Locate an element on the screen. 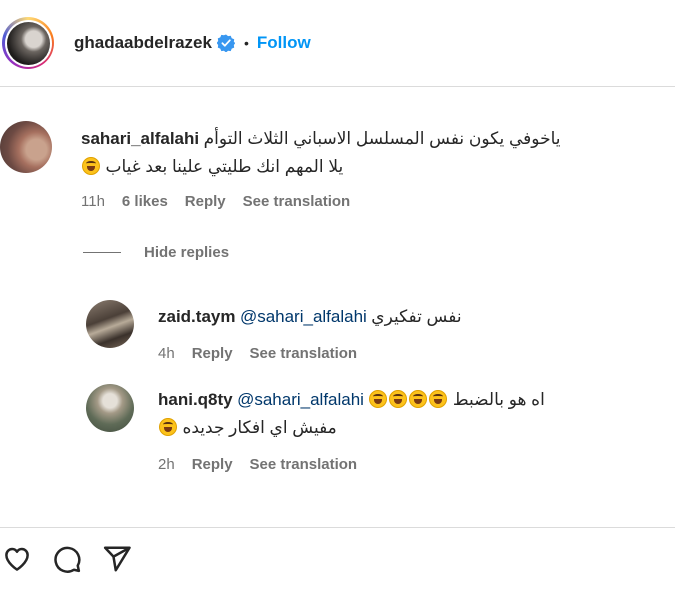 The width and height of the screenshot is (675, 616). reply-text: نفس تفكيري is located at coordinates (416, 316).